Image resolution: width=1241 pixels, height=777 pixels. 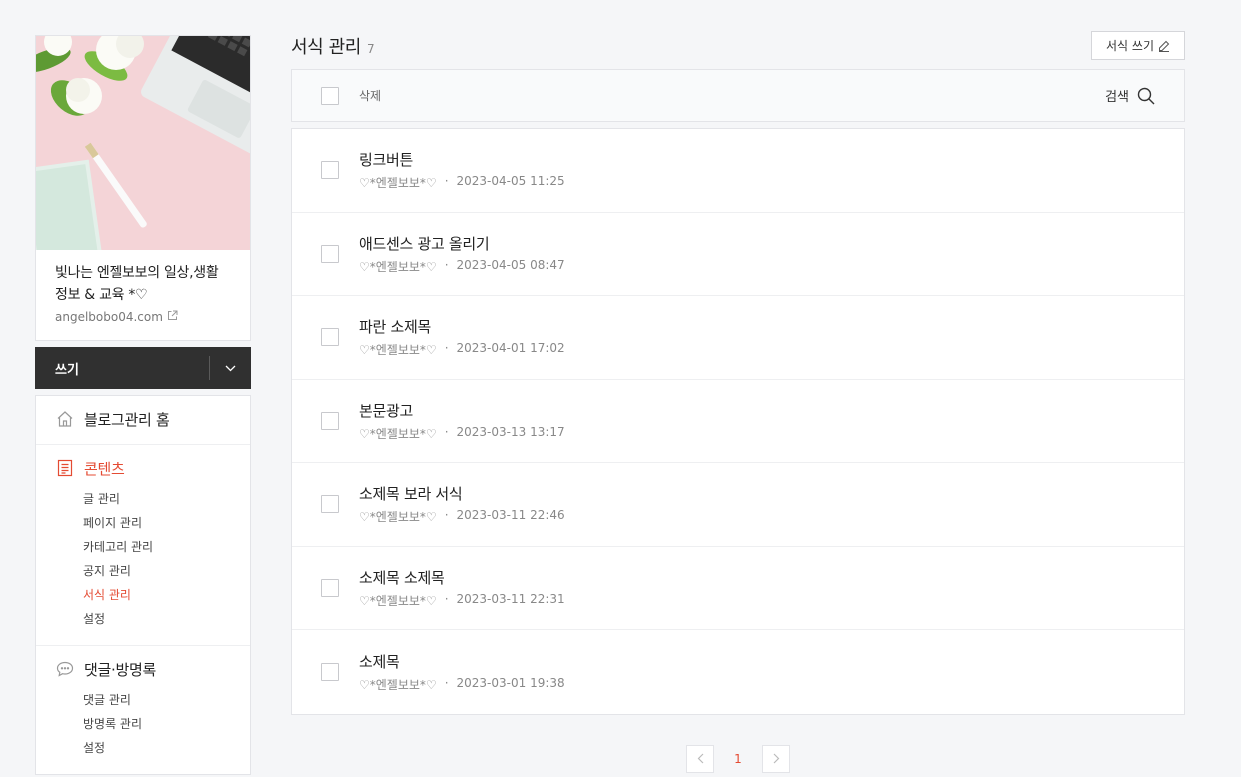 I want to click on nav-home: 블로그관리 홈, so click(x=143, y=419).